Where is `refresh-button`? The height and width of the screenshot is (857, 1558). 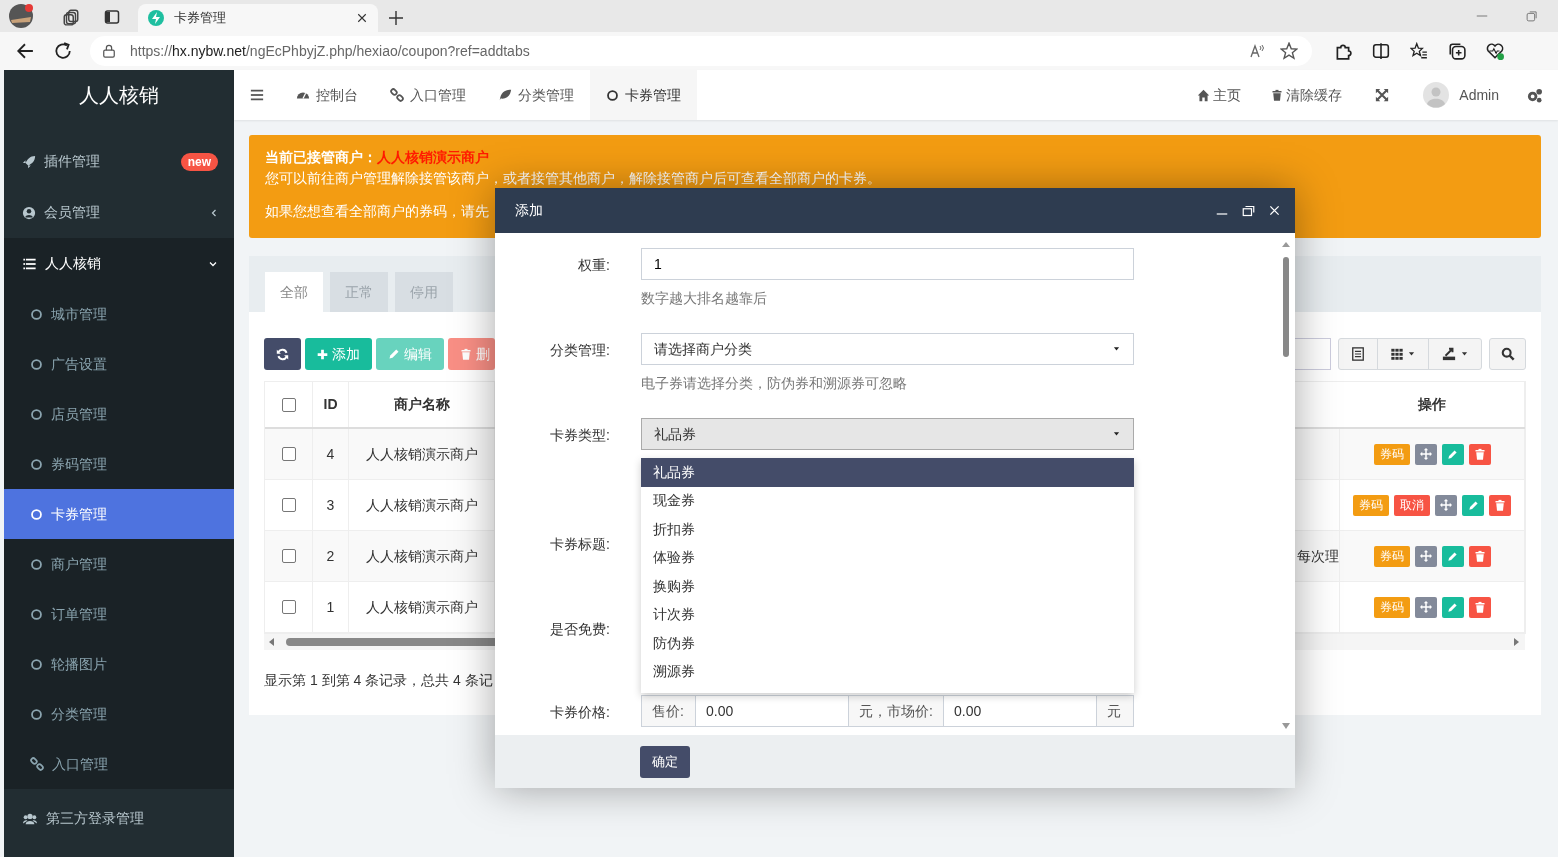 refresh-button is located at coordinates (282, 354).